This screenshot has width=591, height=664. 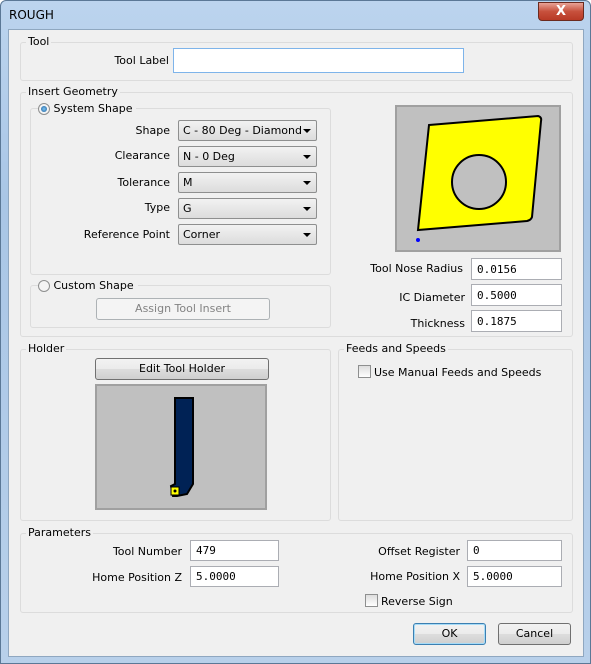 What do you see at coordinates (419, 551) in the screenshot?
I see `offset-register-label: Offset Register` at bounding box center [419, 551].